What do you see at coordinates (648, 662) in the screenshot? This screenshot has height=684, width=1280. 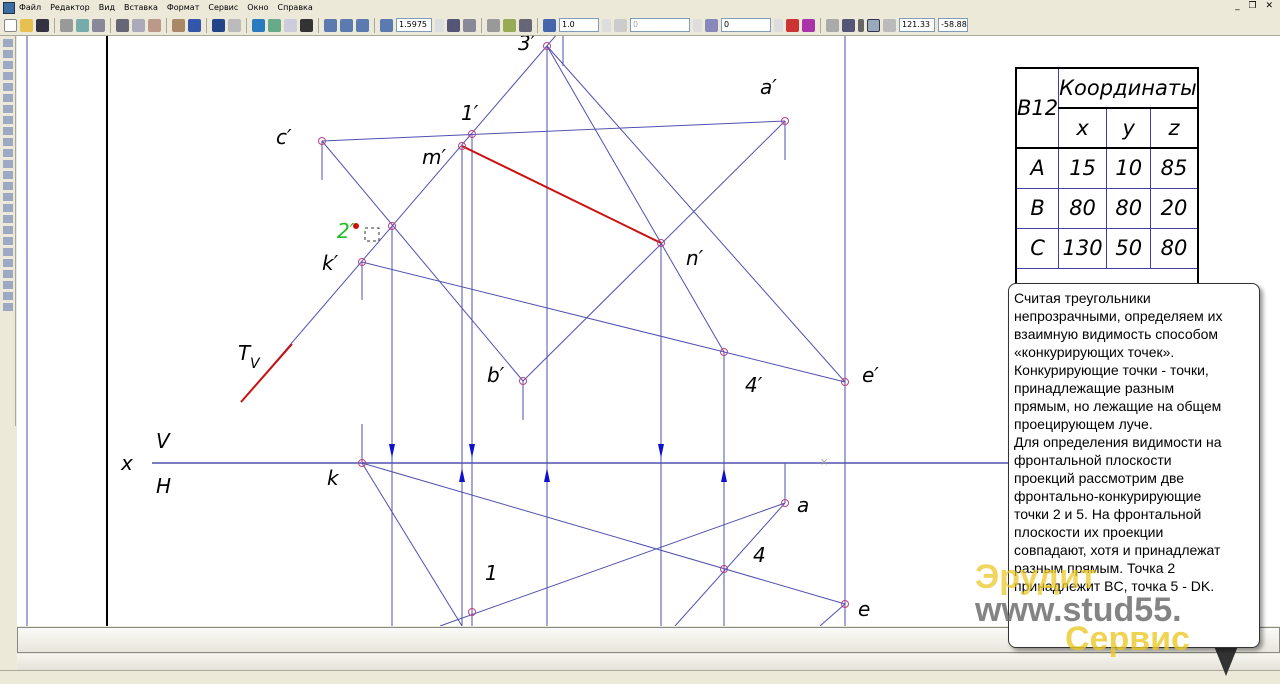 I see `properties-panel` at bounding box center [648, 662].